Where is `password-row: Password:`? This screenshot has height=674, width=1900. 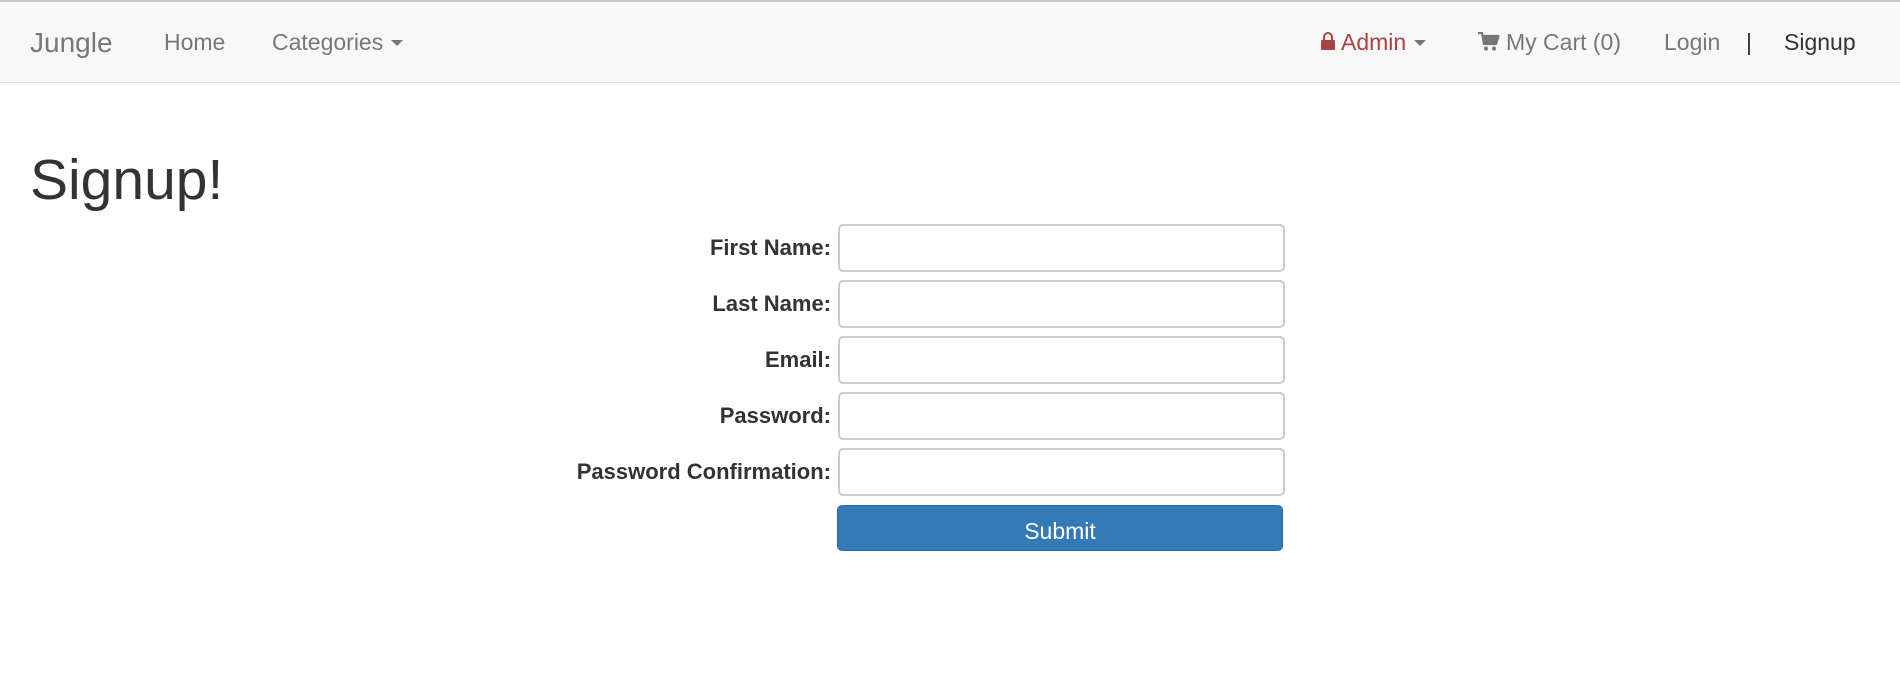 password-row: Password: is located at coordinates (950, 416).